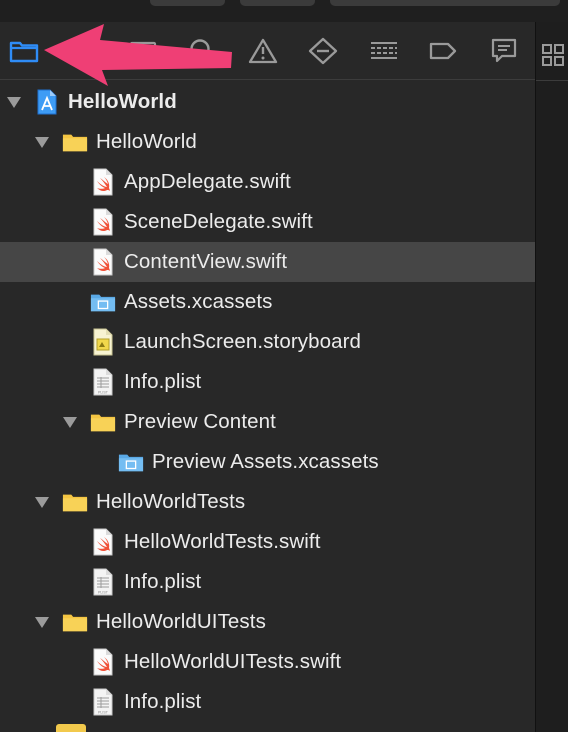 This screenshot has width=568, height=732. I want to click on tree-item-label: AppDelegate.swift, so click(207, 181).